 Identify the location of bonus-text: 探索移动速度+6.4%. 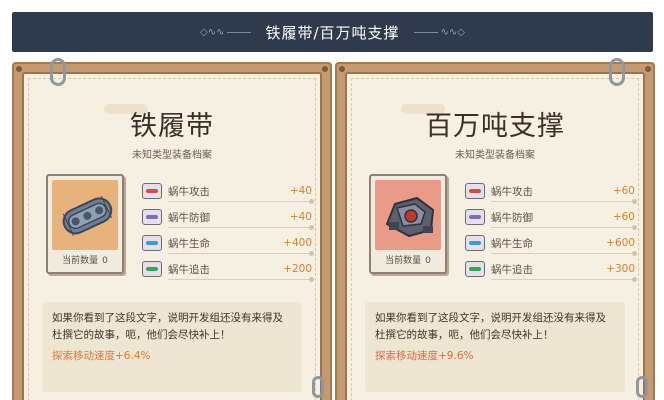
(101, 356).